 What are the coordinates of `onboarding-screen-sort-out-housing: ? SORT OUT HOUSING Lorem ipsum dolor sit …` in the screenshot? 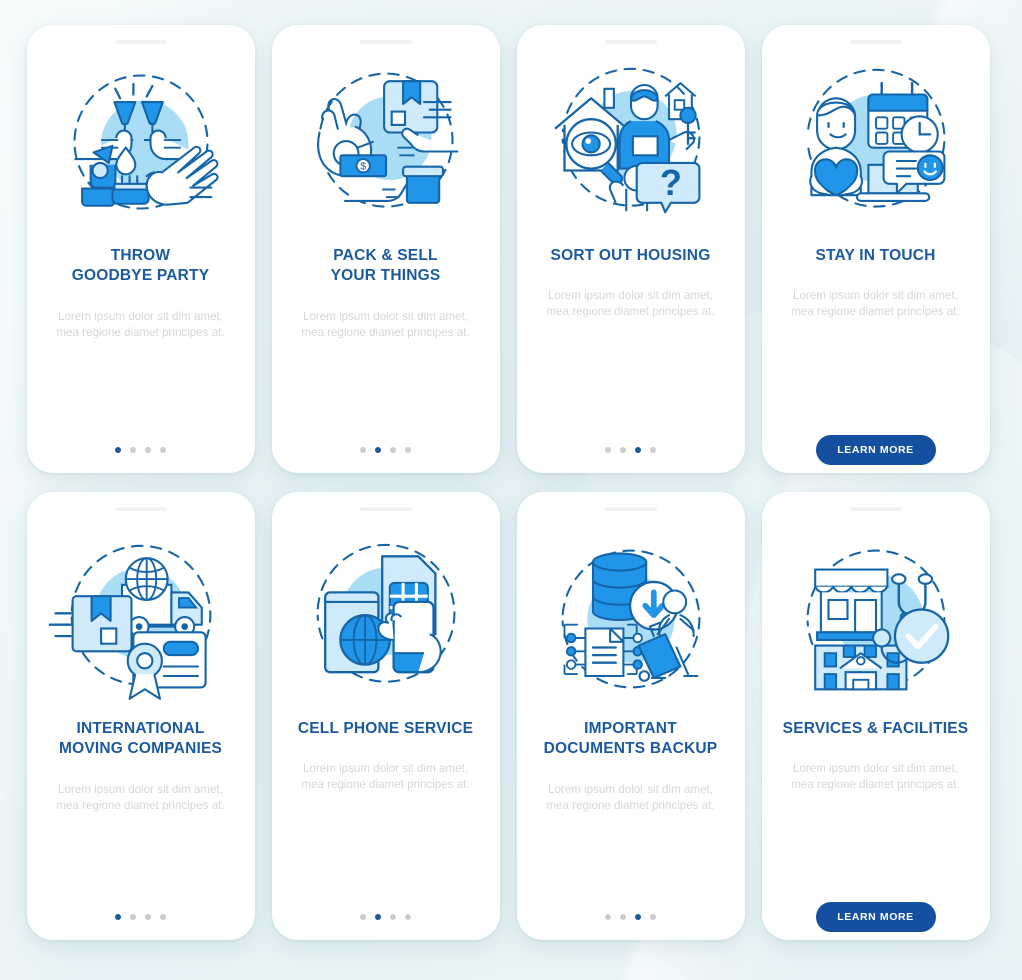 It's located at (630, 249).